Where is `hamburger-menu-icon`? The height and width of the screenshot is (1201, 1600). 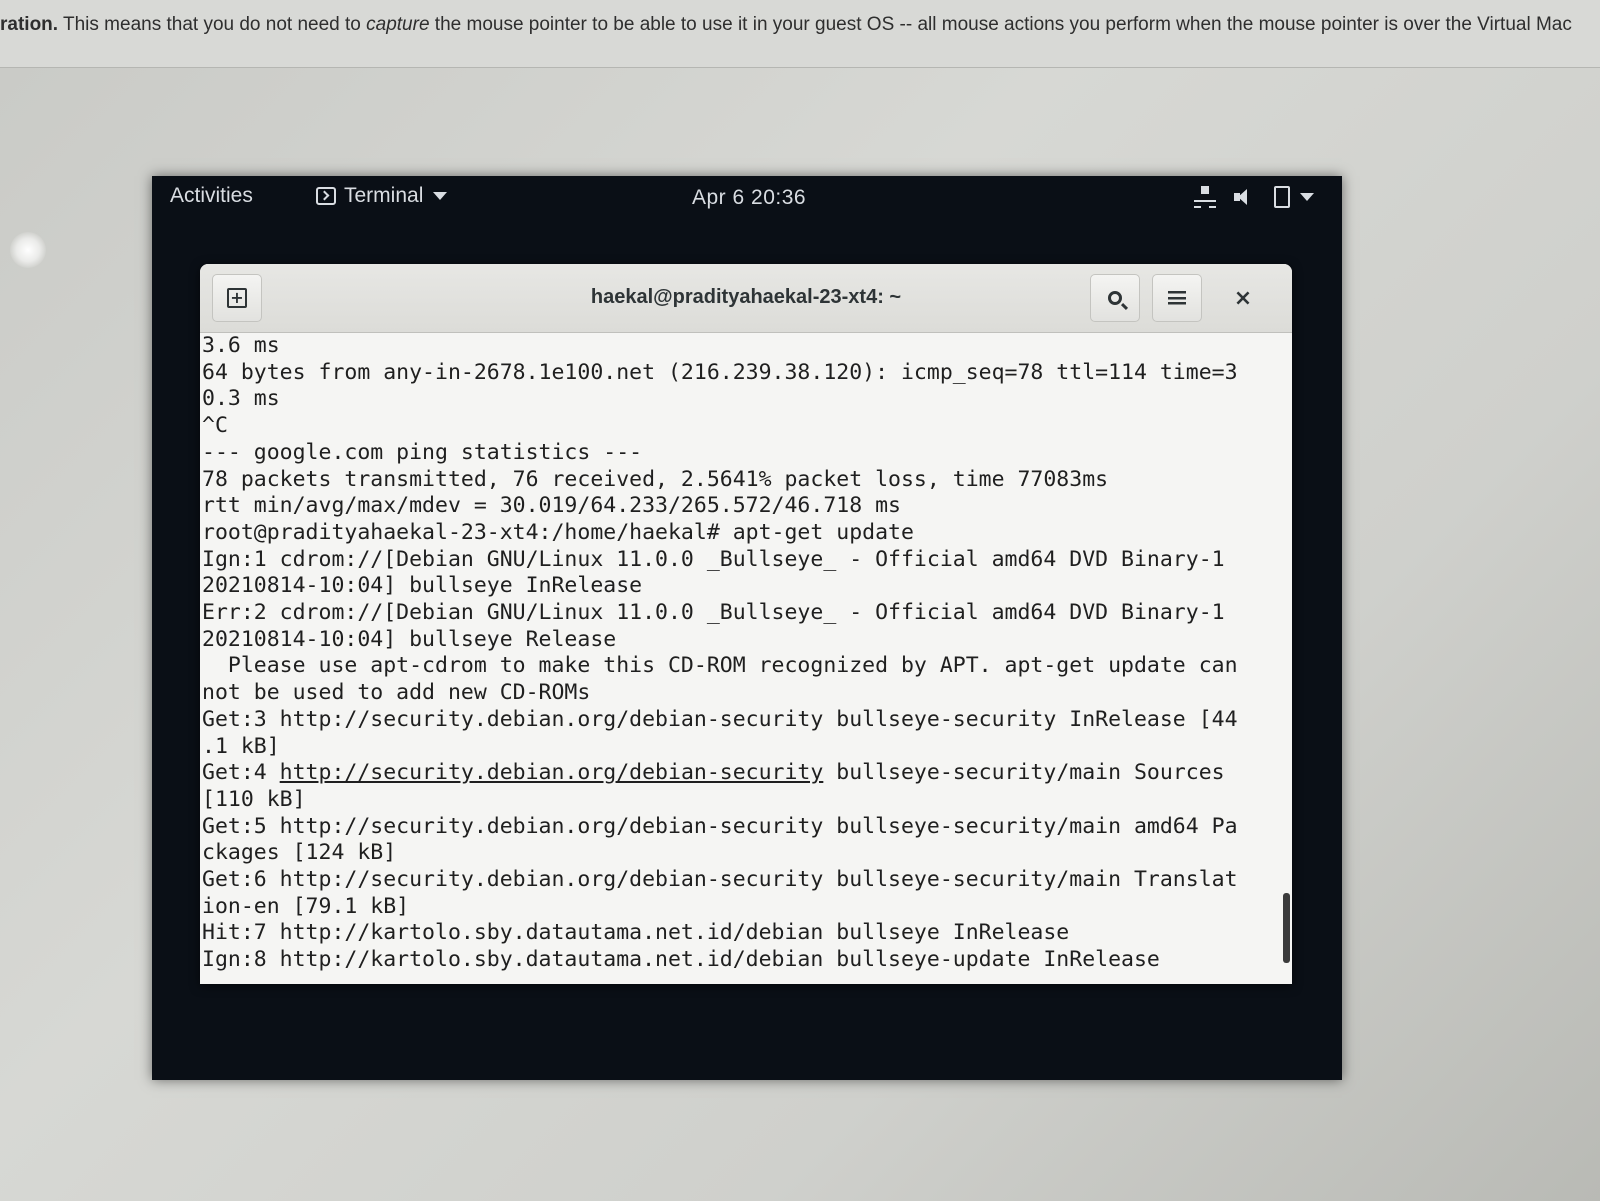 hamburger-menu-icon is located at coordinates (1177, 298).